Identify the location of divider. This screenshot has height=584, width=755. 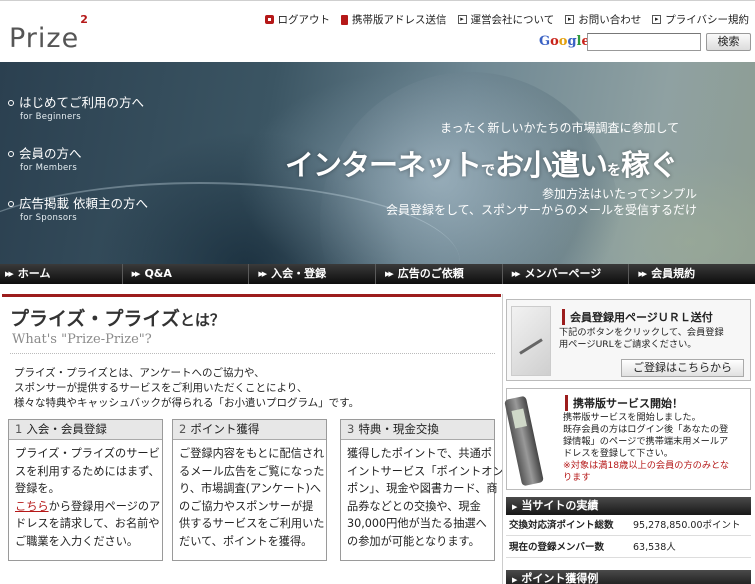
(252, 353).